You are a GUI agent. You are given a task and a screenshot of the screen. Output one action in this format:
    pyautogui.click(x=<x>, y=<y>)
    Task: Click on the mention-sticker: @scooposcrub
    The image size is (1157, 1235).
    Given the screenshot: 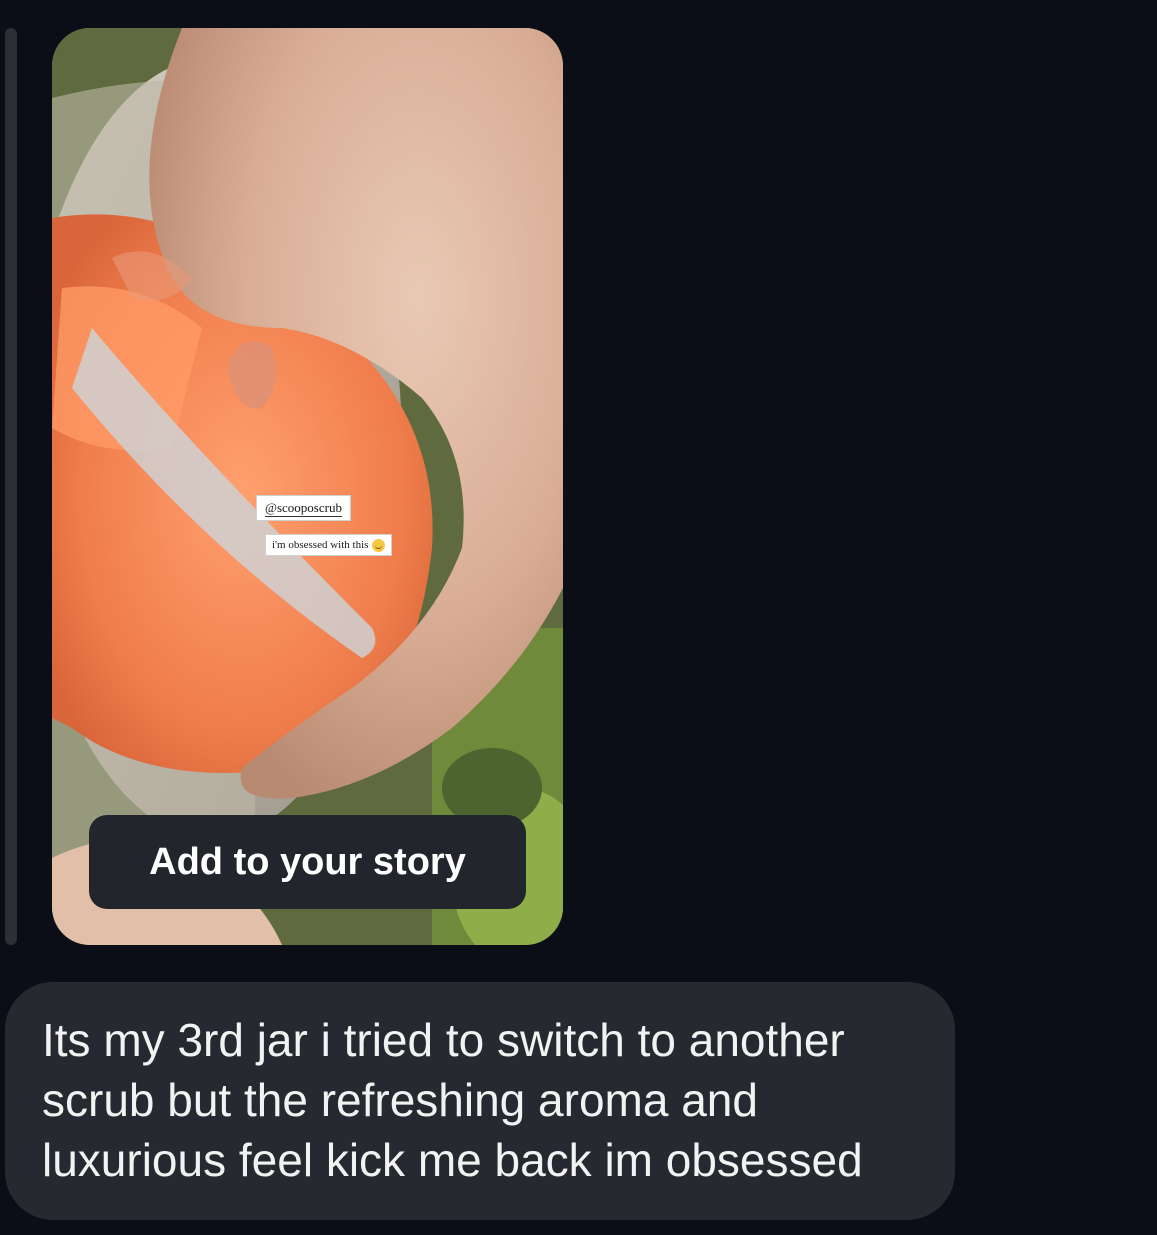 What is the action you would take?
    pyautogui.click(x=303, y=508)
    